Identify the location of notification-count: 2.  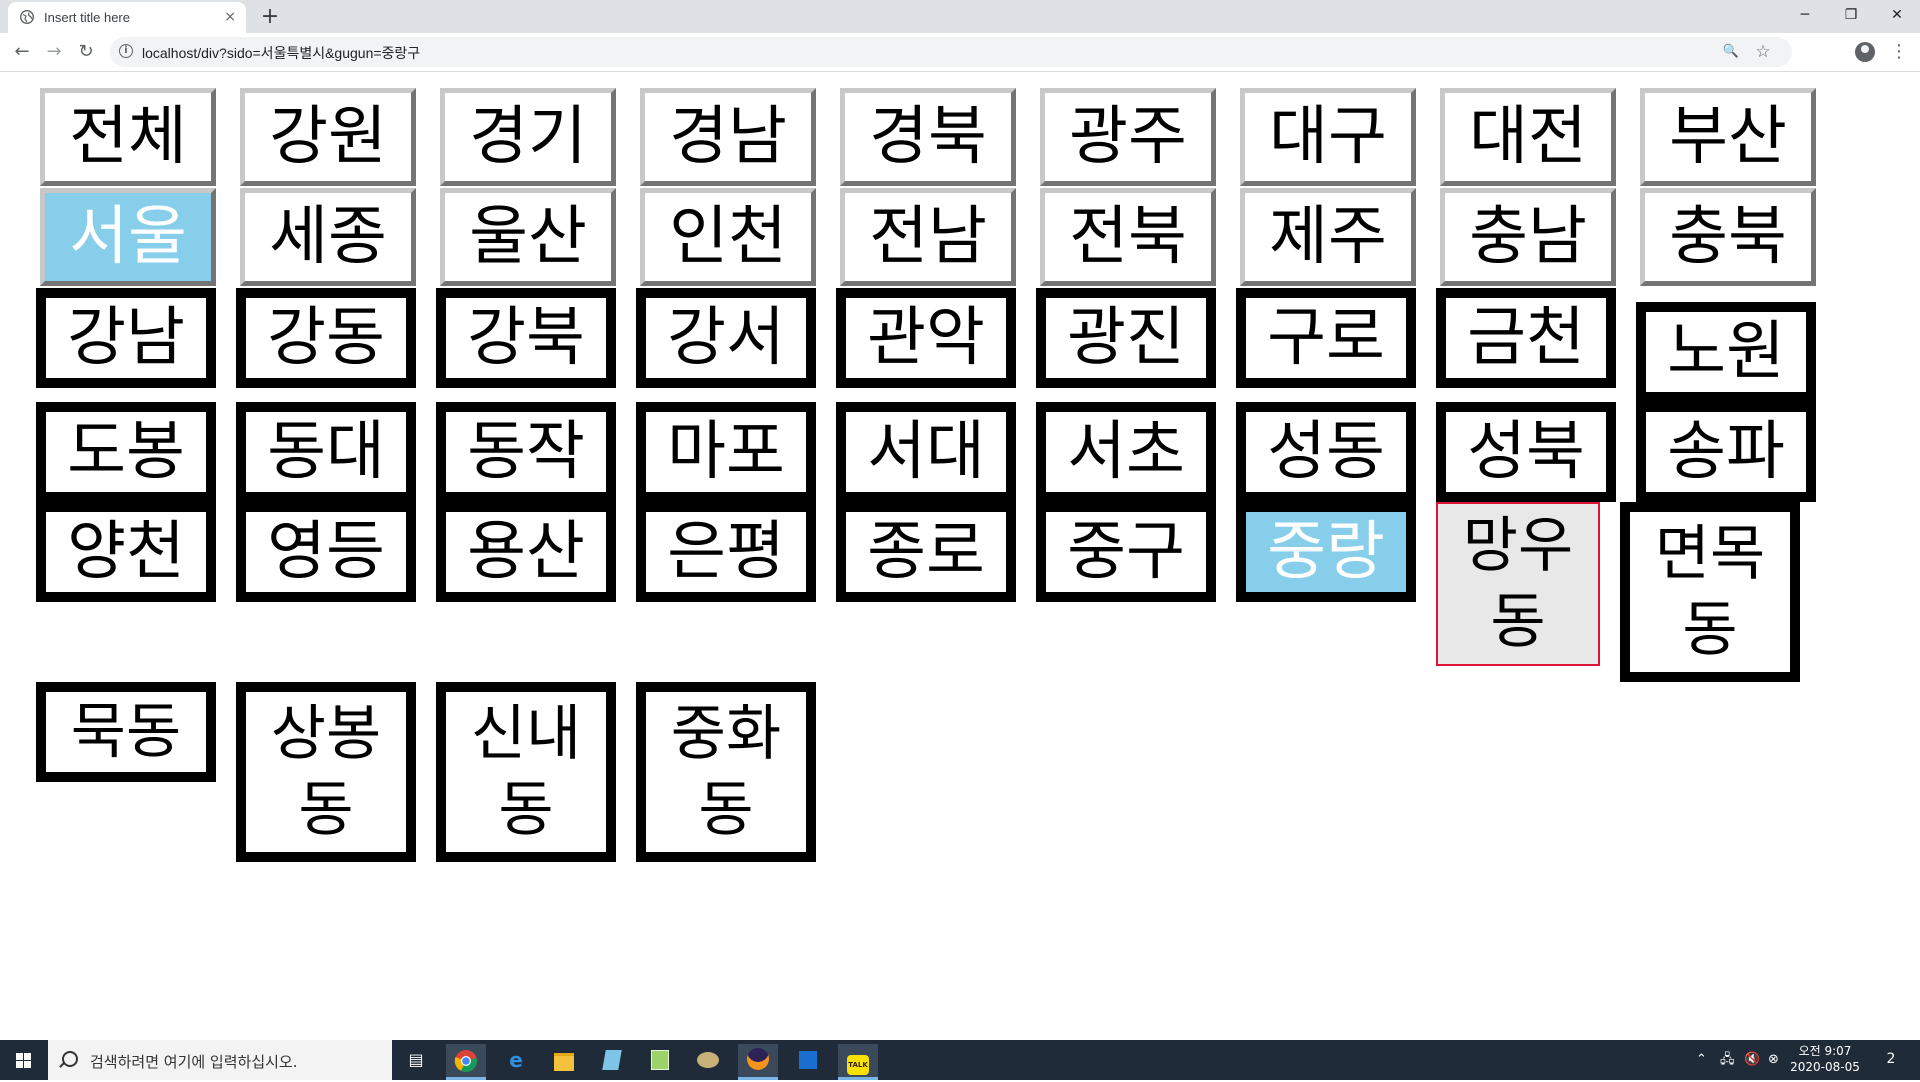
(1891, 1059).